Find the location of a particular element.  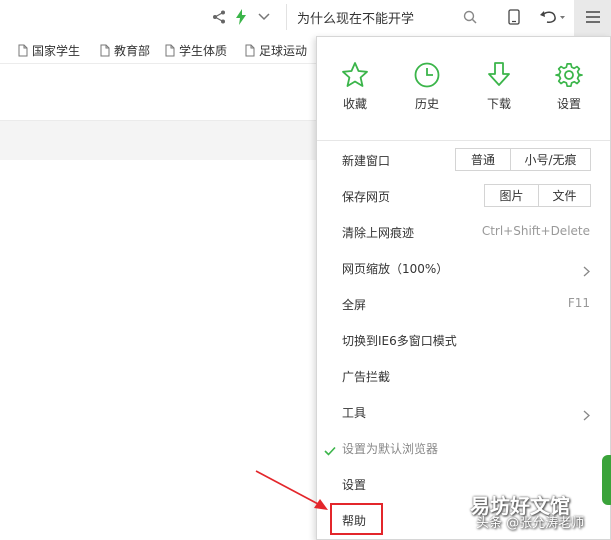

new-window-options: 普通 小号/无痕 is located at coordinates (523, 159).